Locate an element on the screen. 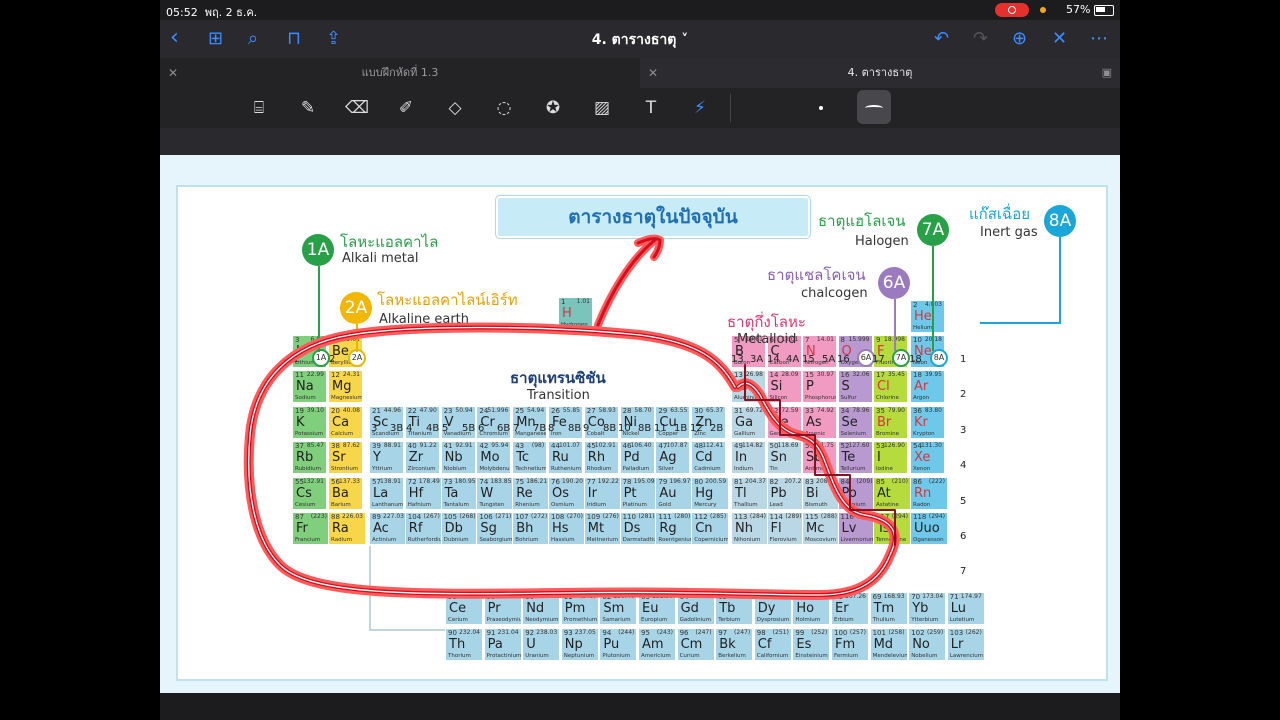  battery-percent: 57% is located at coordinates (1078, 9).